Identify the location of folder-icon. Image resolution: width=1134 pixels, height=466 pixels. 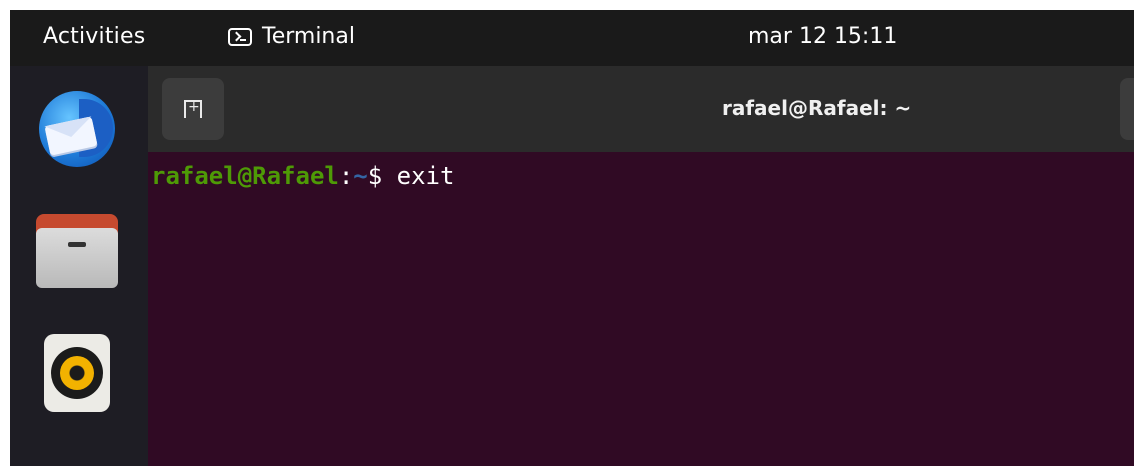
(77, 251).